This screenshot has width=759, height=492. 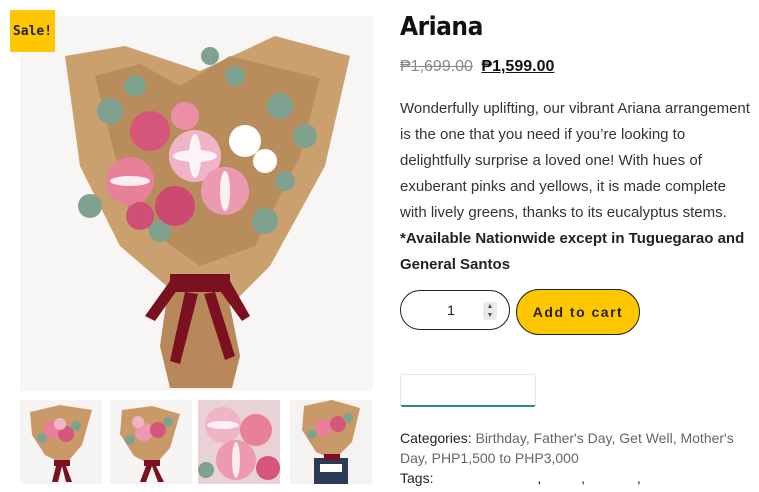 I want to click on gallery-thumbnails, so click(x=196, y=442).